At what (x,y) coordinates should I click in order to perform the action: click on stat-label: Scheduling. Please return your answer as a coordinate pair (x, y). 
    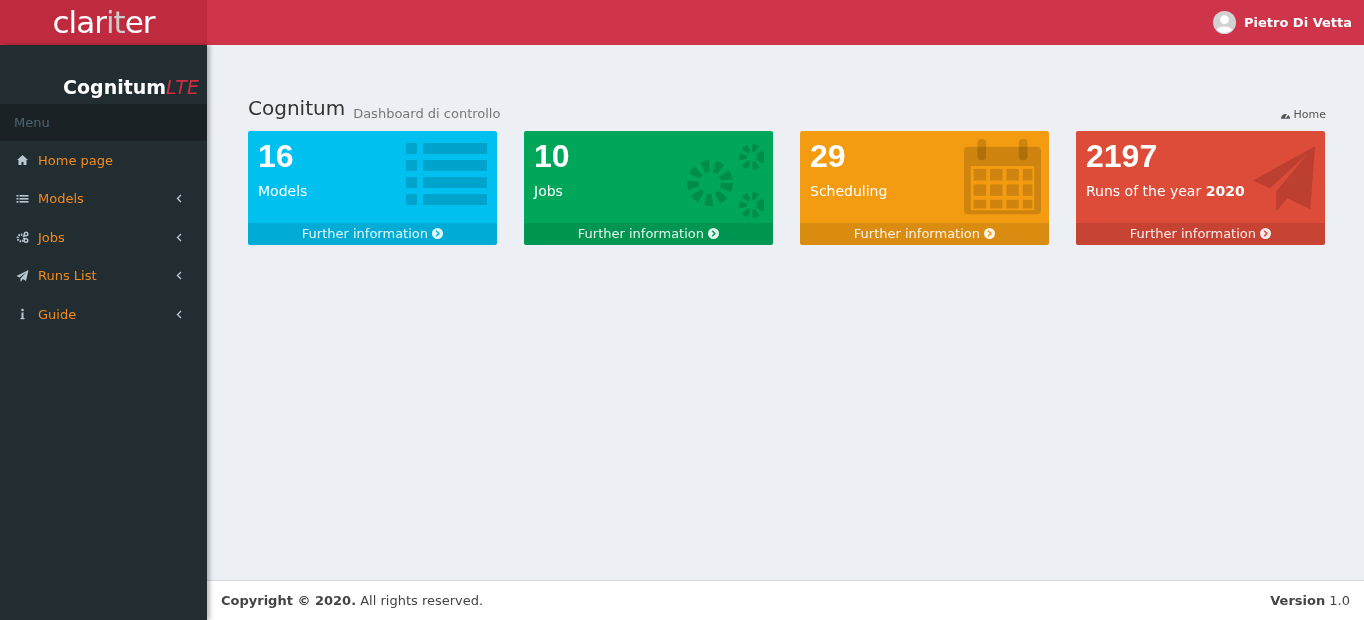
    Looking at the image, I should click on (849, 192).